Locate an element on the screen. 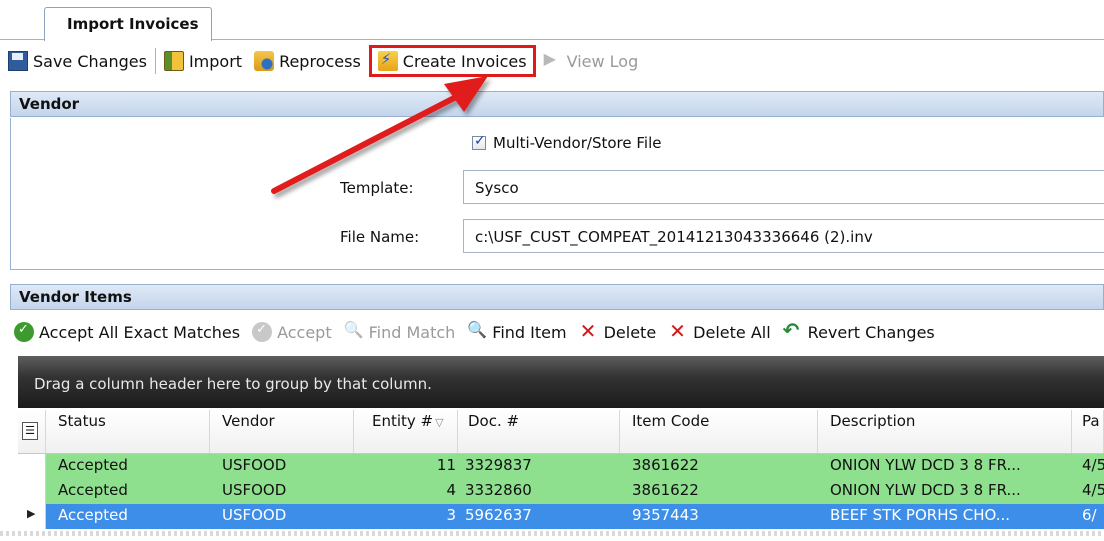 This screenshot has height=541, width=1104. view-log-icon is located at coordinates (552, 60).